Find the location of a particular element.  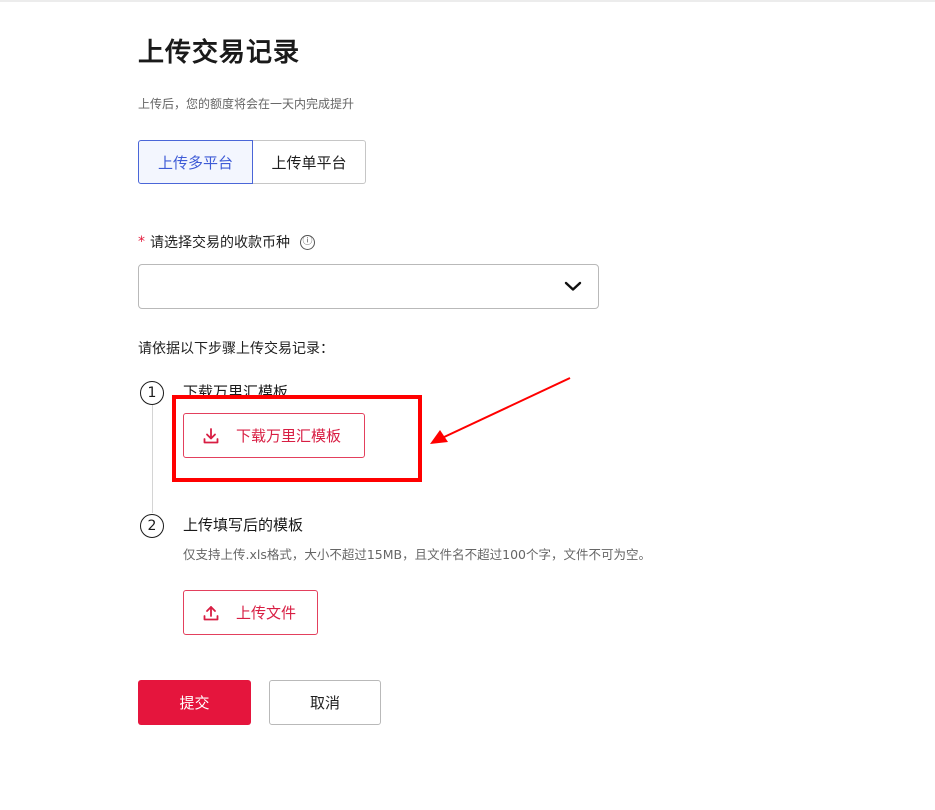

page-subtitle: 上传后，您的额度将会在一天内完成提升 is located at coordinates (246, 104).